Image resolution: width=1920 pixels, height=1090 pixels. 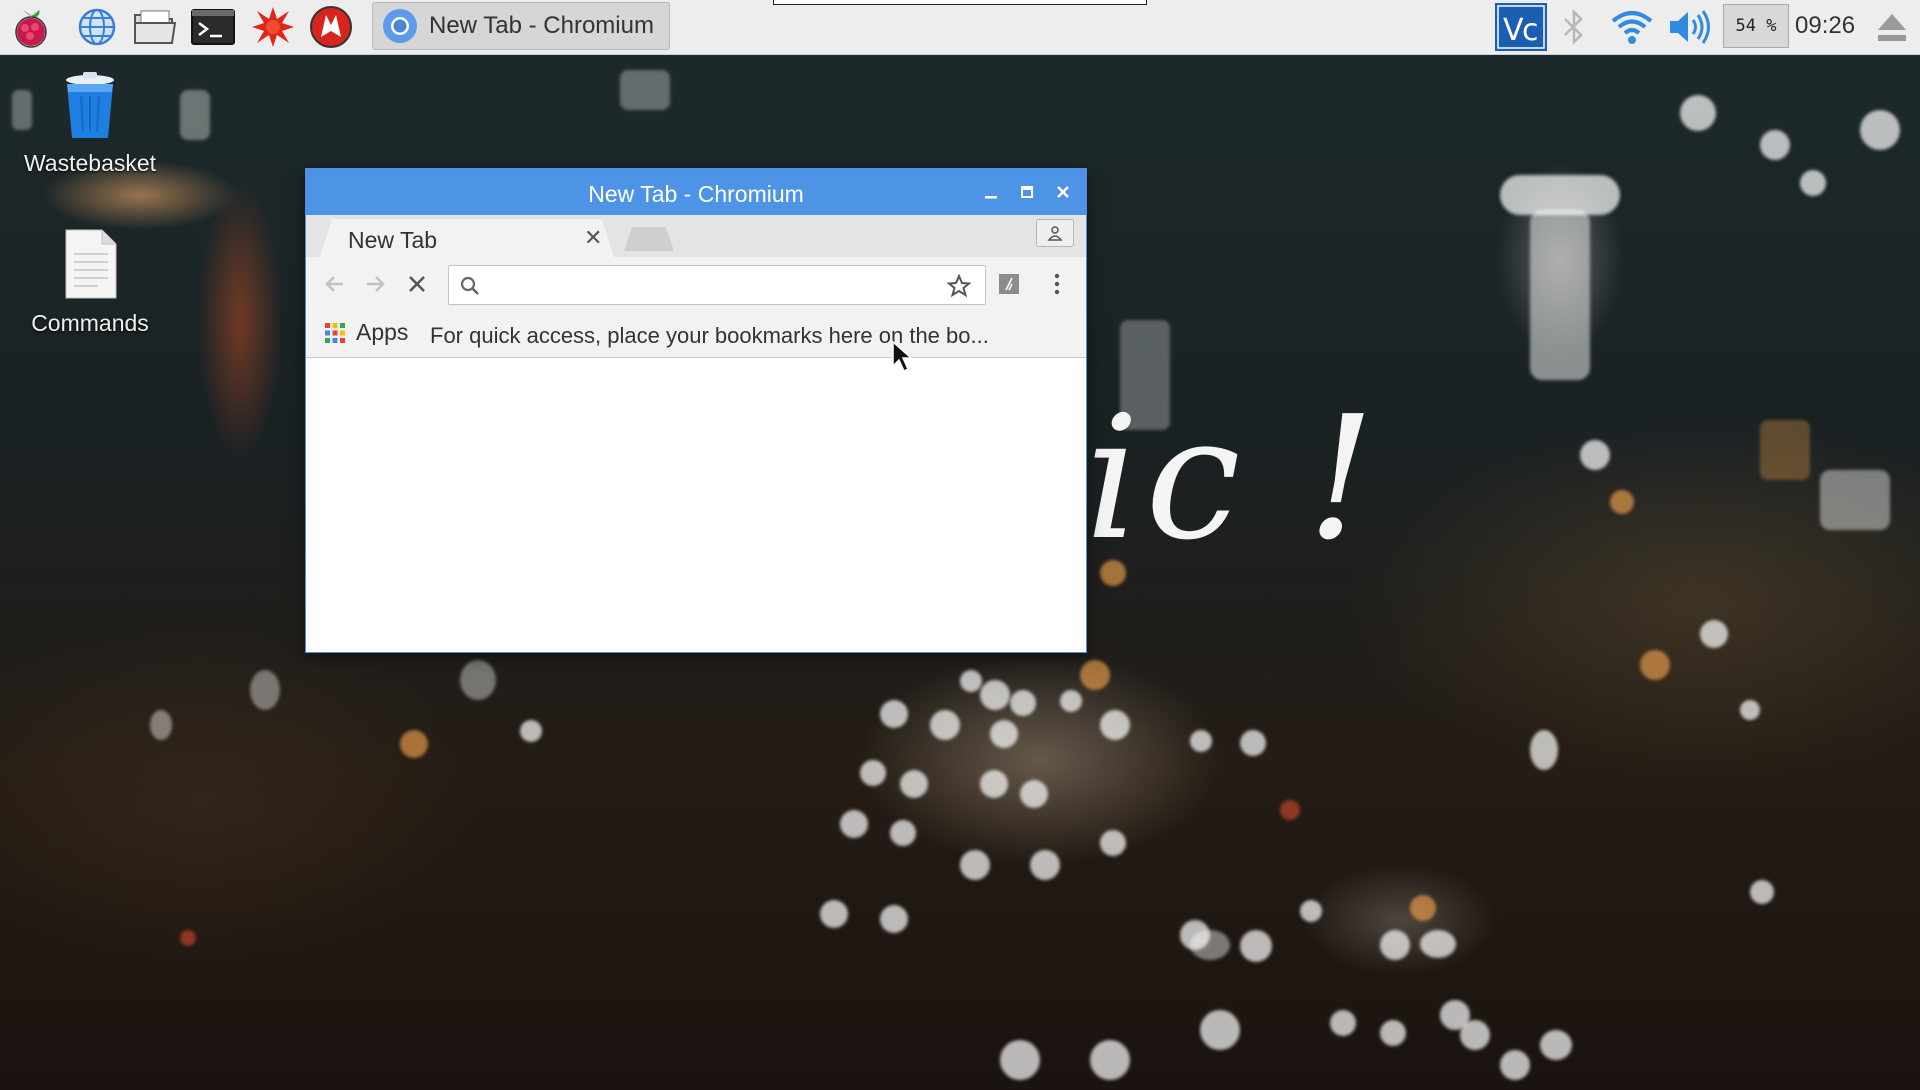 What do you see at coordinates (991, 192) in the screenshot?
I see `minimize-button` at bounding box center [991, 192].